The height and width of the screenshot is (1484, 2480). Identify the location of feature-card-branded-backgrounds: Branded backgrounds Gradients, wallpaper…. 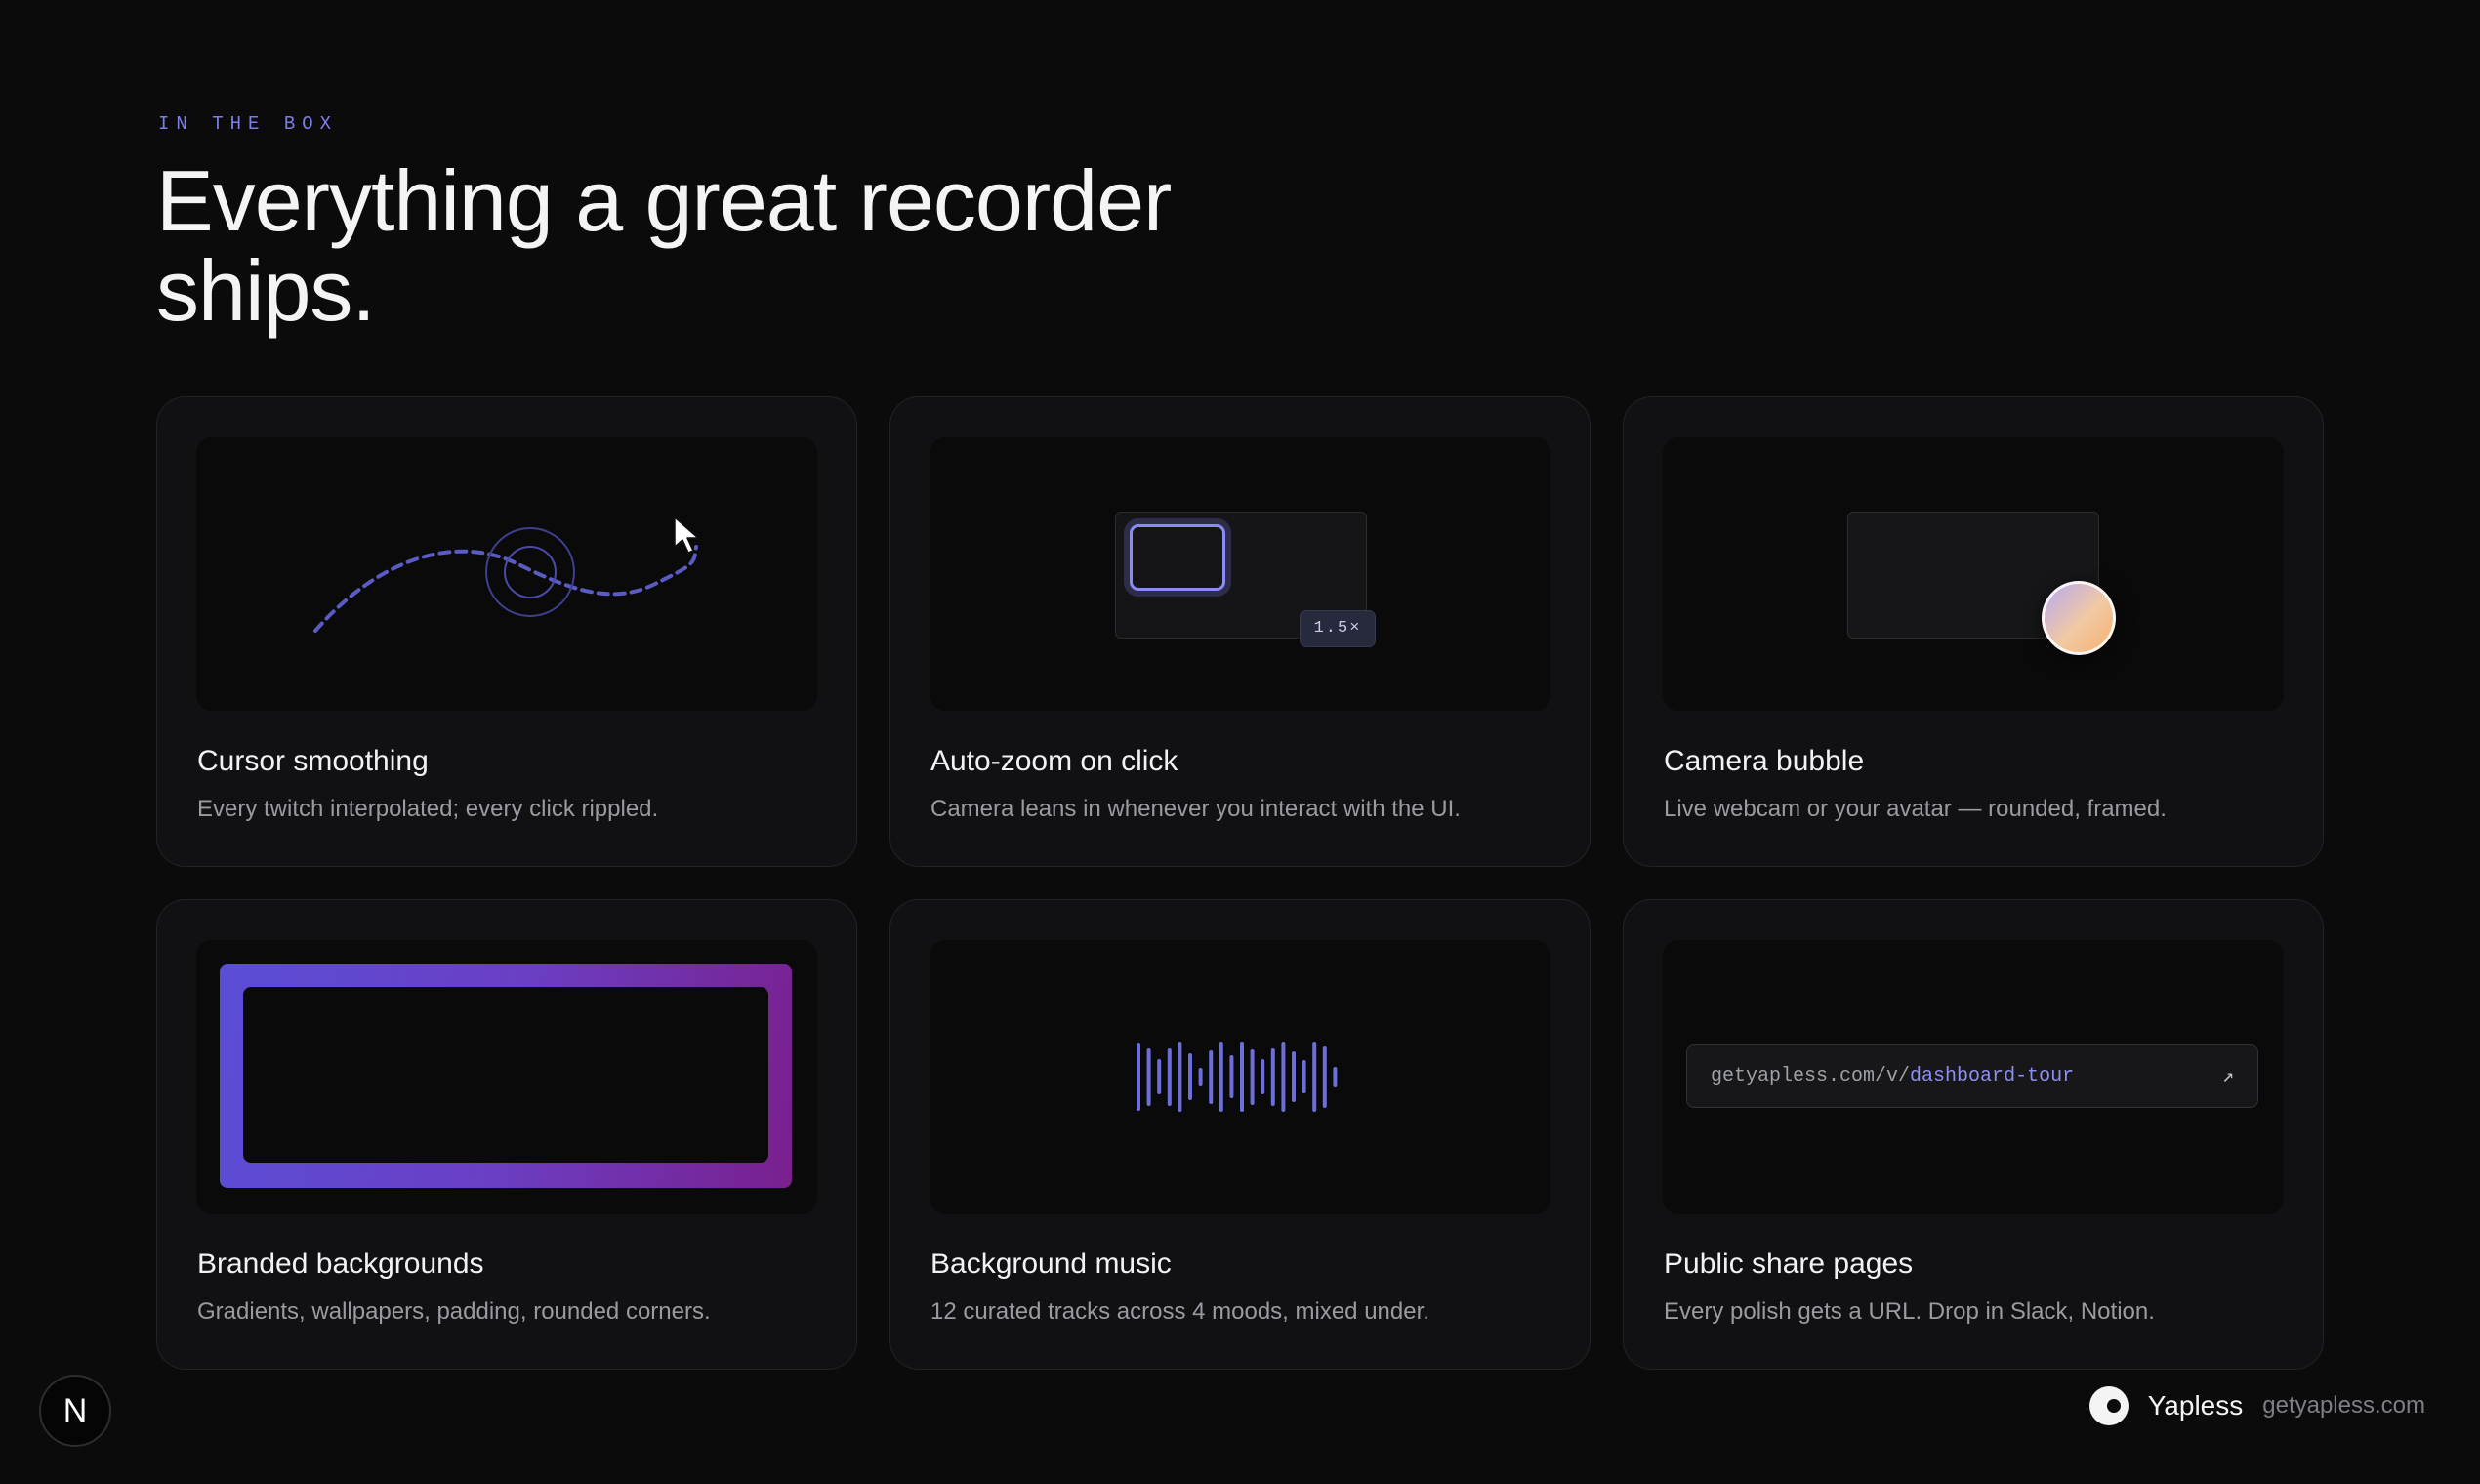
(506, 1135).